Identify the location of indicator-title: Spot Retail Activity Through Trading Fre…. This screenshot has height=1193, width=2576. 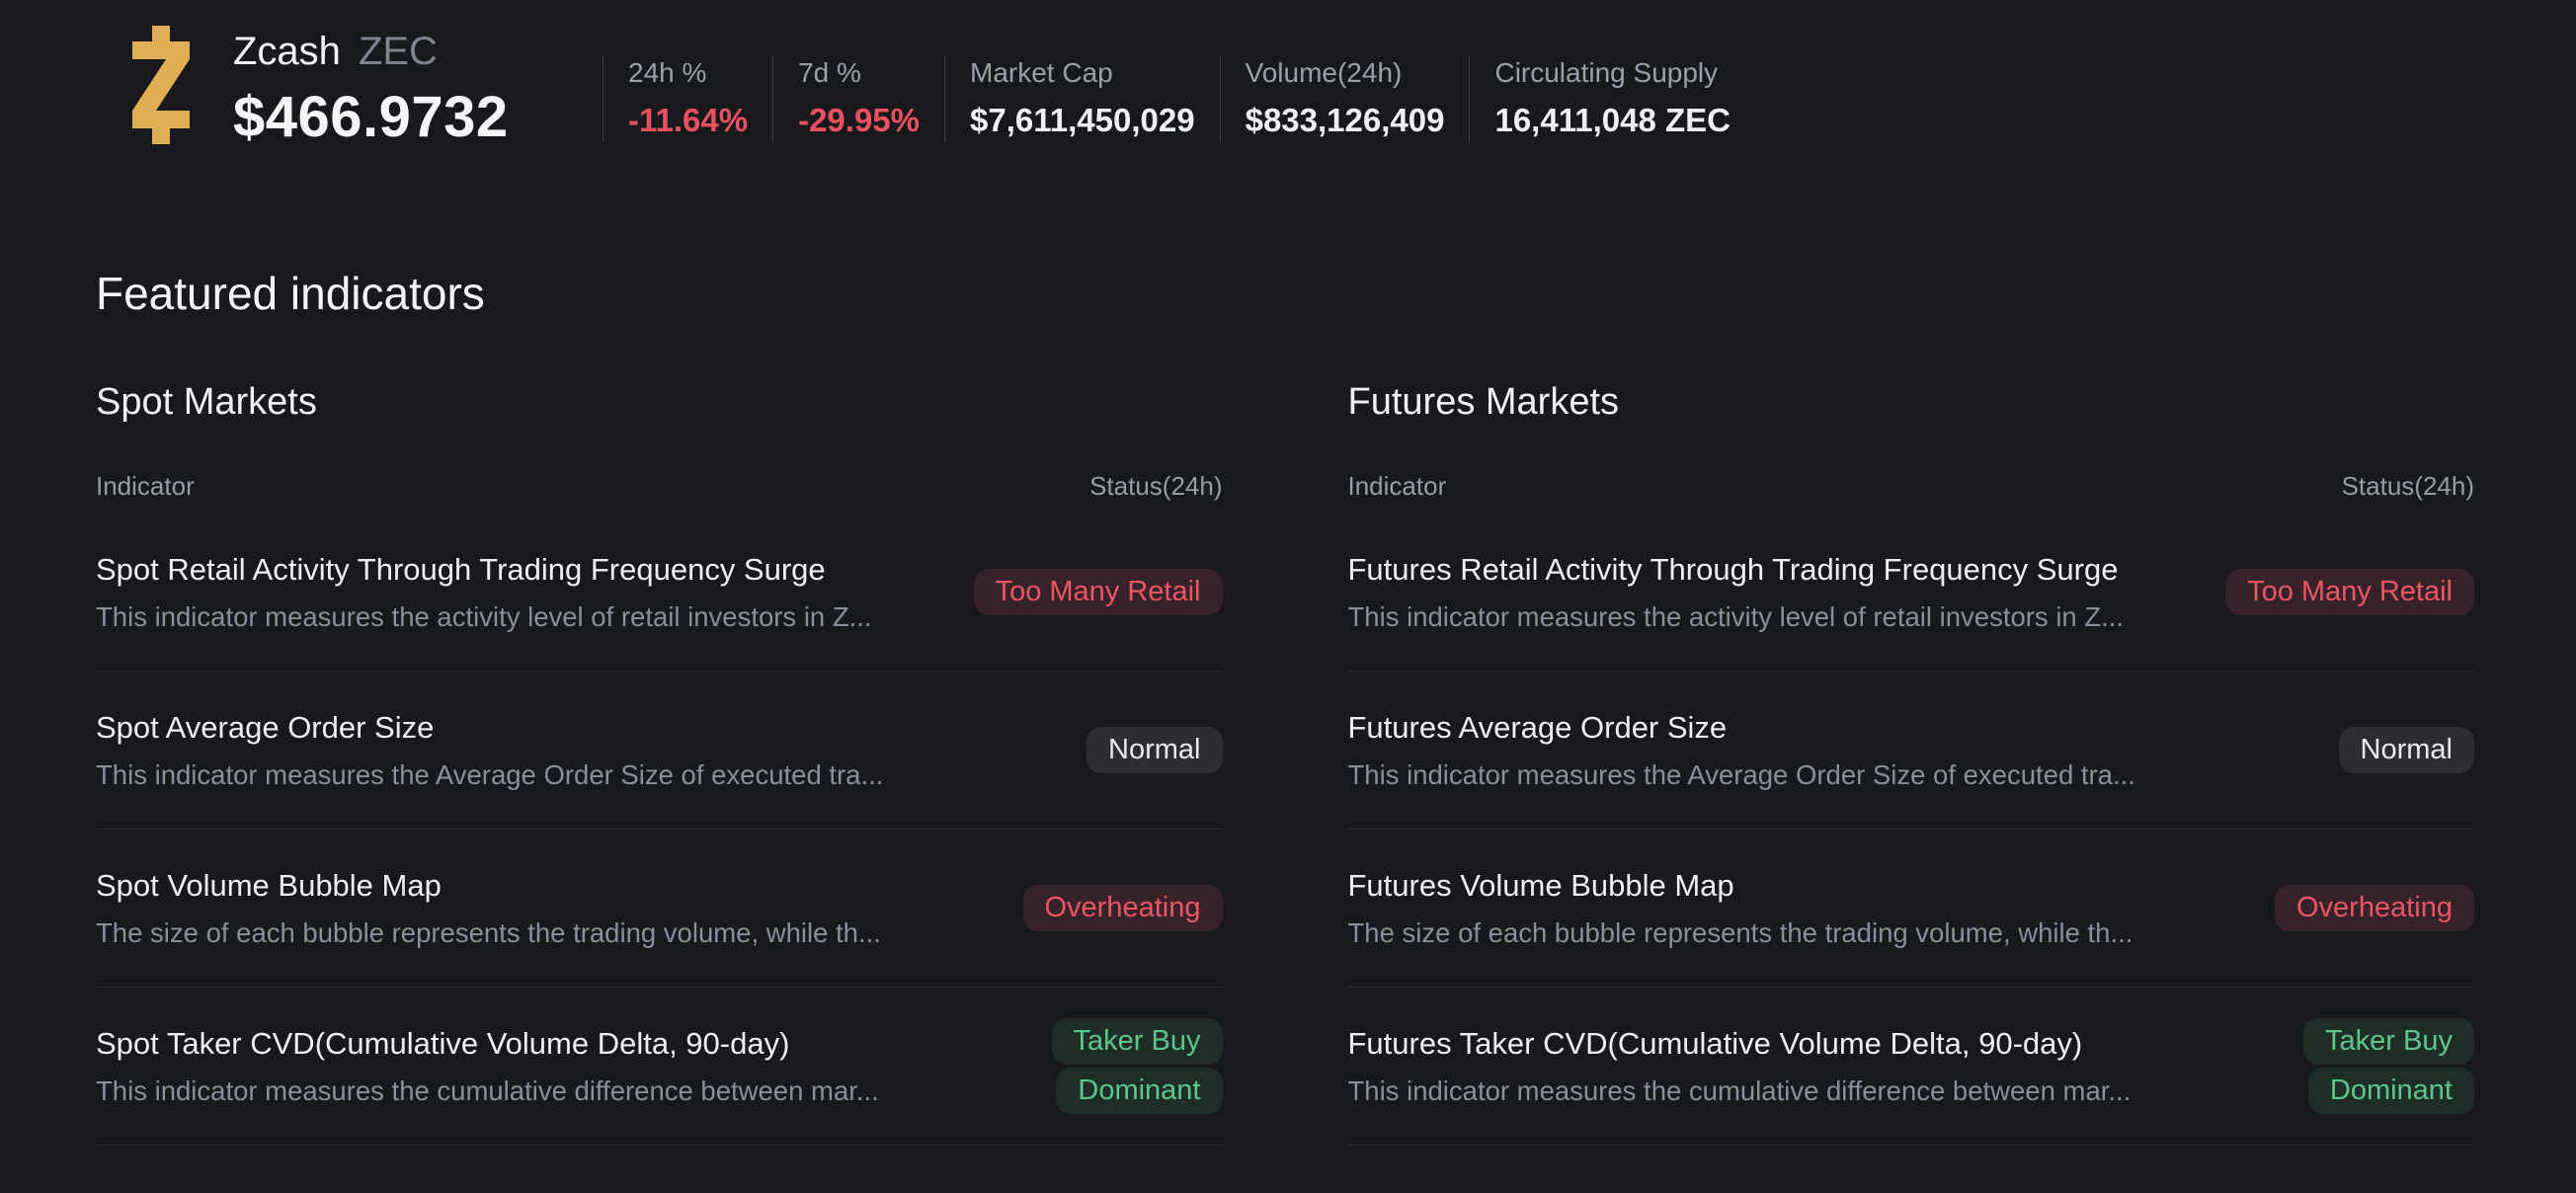
(461, 569).